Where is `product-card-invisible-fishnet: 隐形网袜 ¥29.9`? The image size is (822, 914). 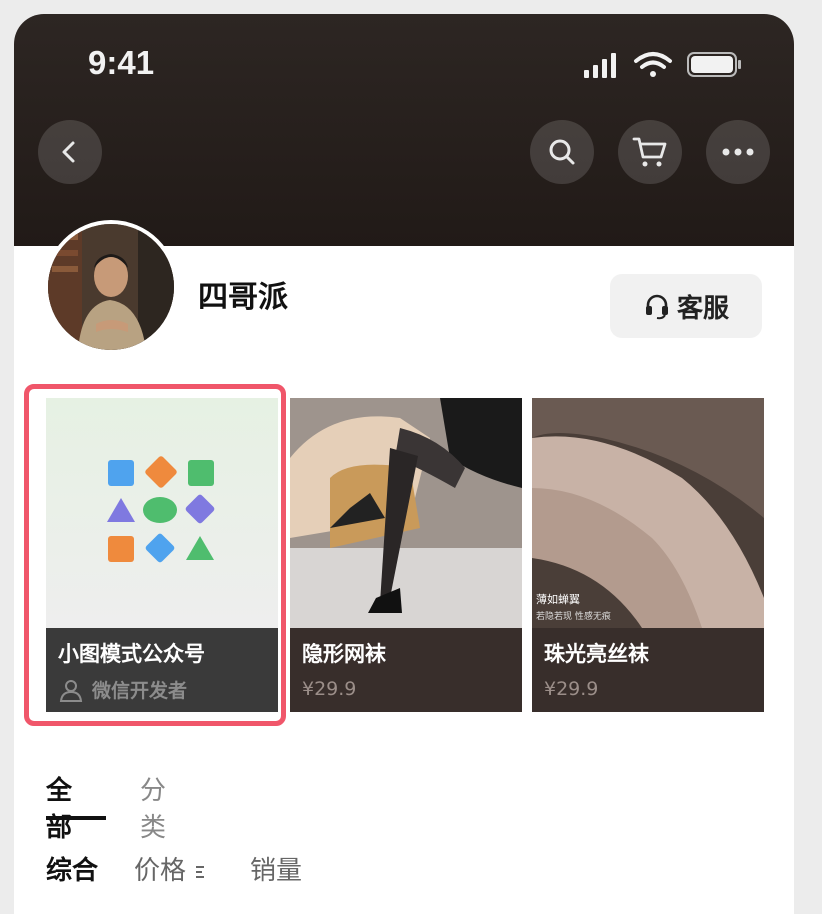 product-card-invisible-fishnet: 隐形网袜 ¥29.9 is located at coordinates (406, 555).